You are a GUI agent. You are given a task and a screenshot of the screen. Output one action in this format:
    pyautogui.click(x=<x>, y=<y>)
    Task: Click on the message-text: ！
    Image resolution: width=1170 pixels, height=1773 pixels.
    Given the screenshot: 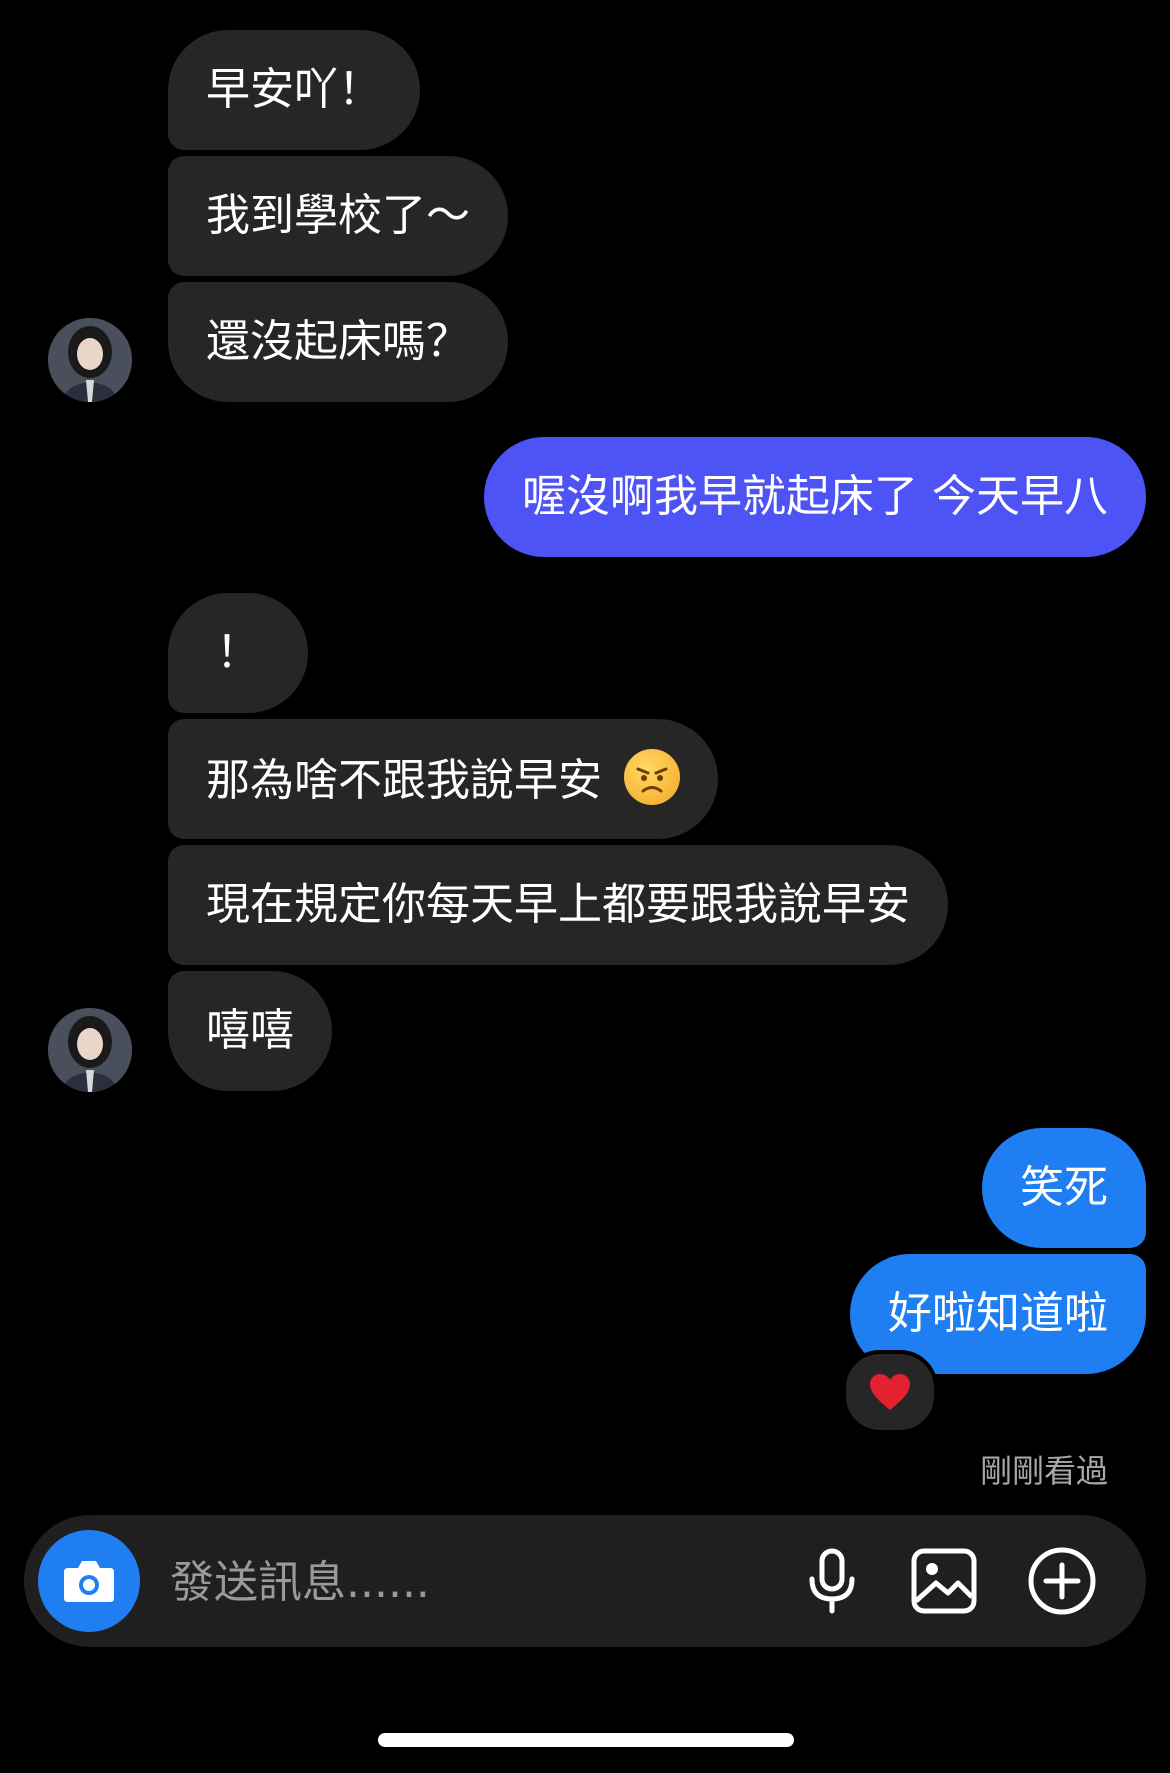 What is the action you would take?
    pyautogui.click(x=238, y=652)
    